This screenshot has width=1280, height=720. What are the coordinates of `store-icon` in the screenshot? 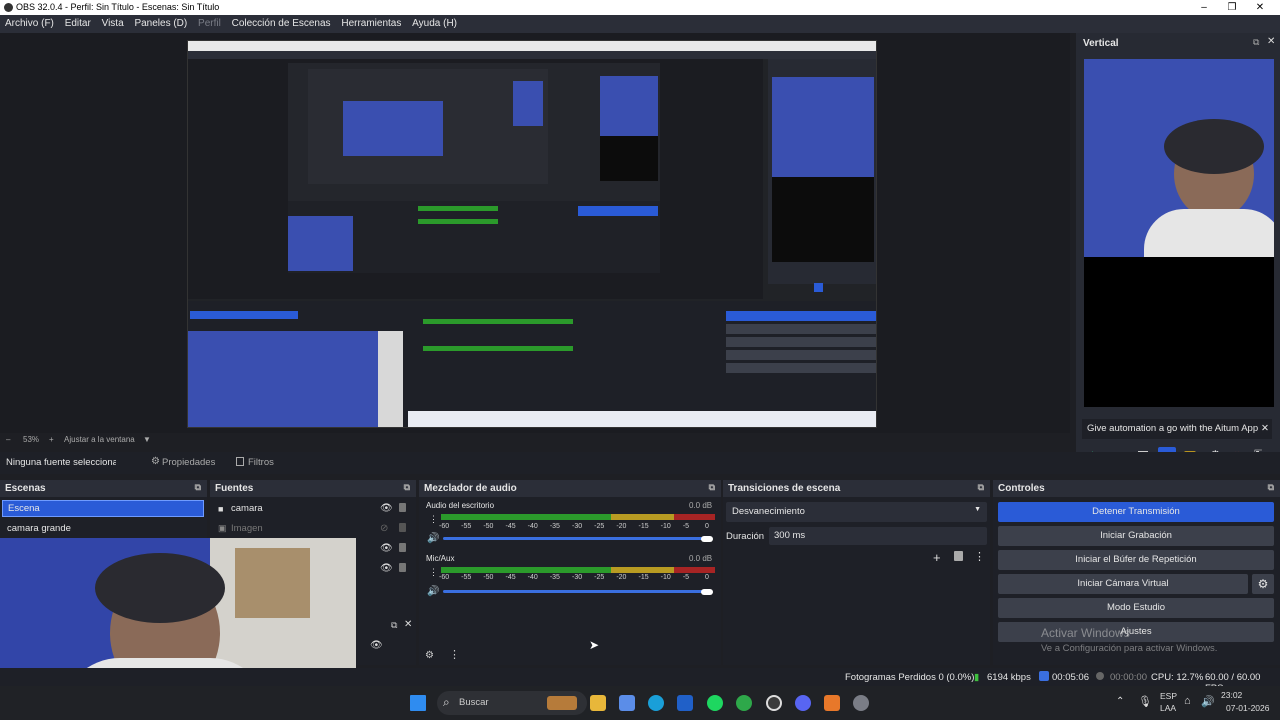 It's located at (685, 703).